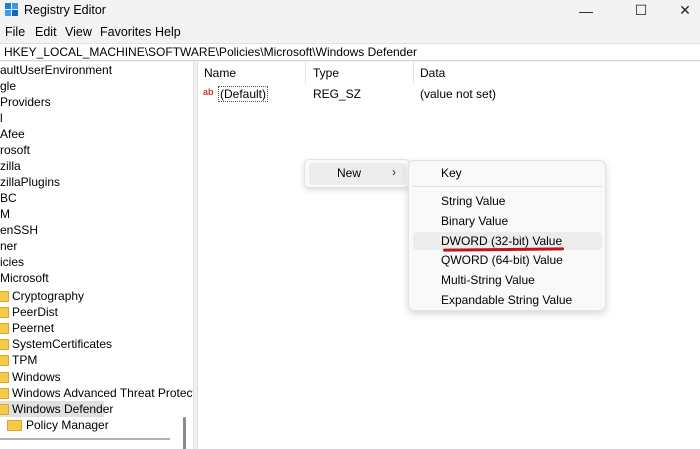 Image resolution: width=700 pixels, height=449 pixels. Describe the element at coordinates (8, 198) in the screenshot. I see `tree-item-label: BC` at that location.